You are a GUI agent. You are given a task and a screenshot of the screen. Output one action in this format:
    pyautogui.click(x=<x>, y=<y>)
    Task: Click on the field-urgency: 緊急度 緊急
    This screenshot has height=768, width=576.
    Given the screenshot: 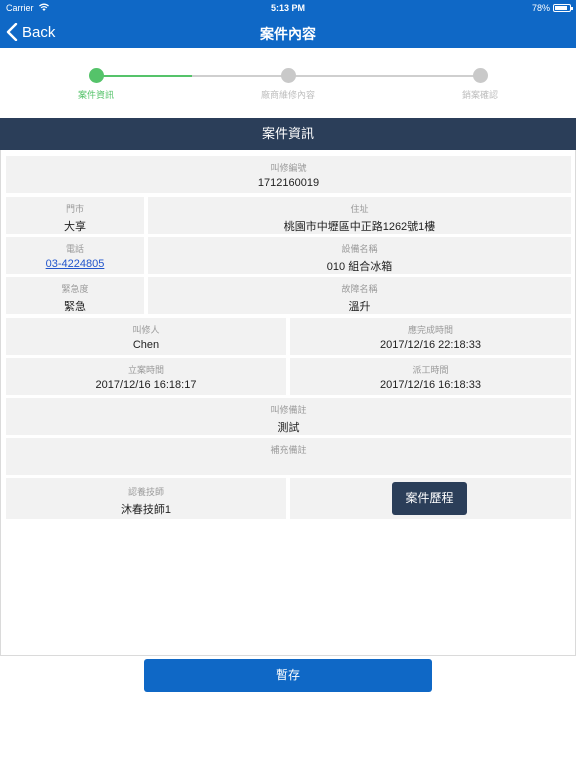 What is the action you would take?
    pyautogui.click(x=75, y=295)
    